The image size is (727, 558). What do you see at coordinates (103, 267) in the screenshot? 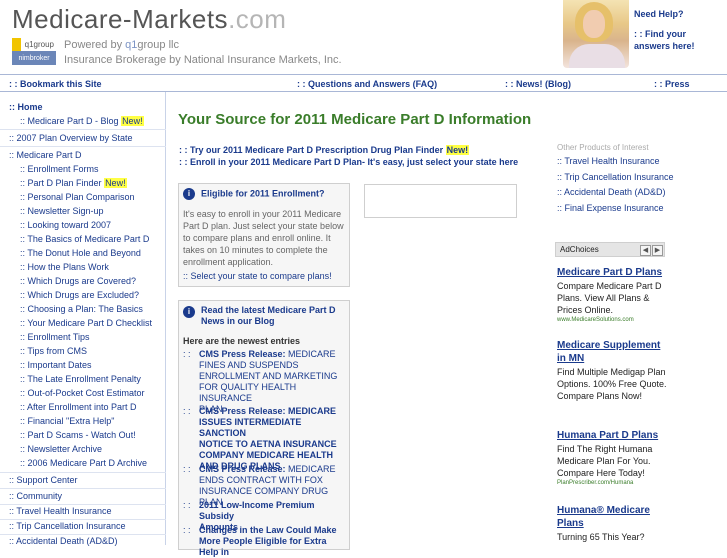
I see `sidebar-item-how-plans-work: :: How the Plans Work` at bounding box center [103, 267].